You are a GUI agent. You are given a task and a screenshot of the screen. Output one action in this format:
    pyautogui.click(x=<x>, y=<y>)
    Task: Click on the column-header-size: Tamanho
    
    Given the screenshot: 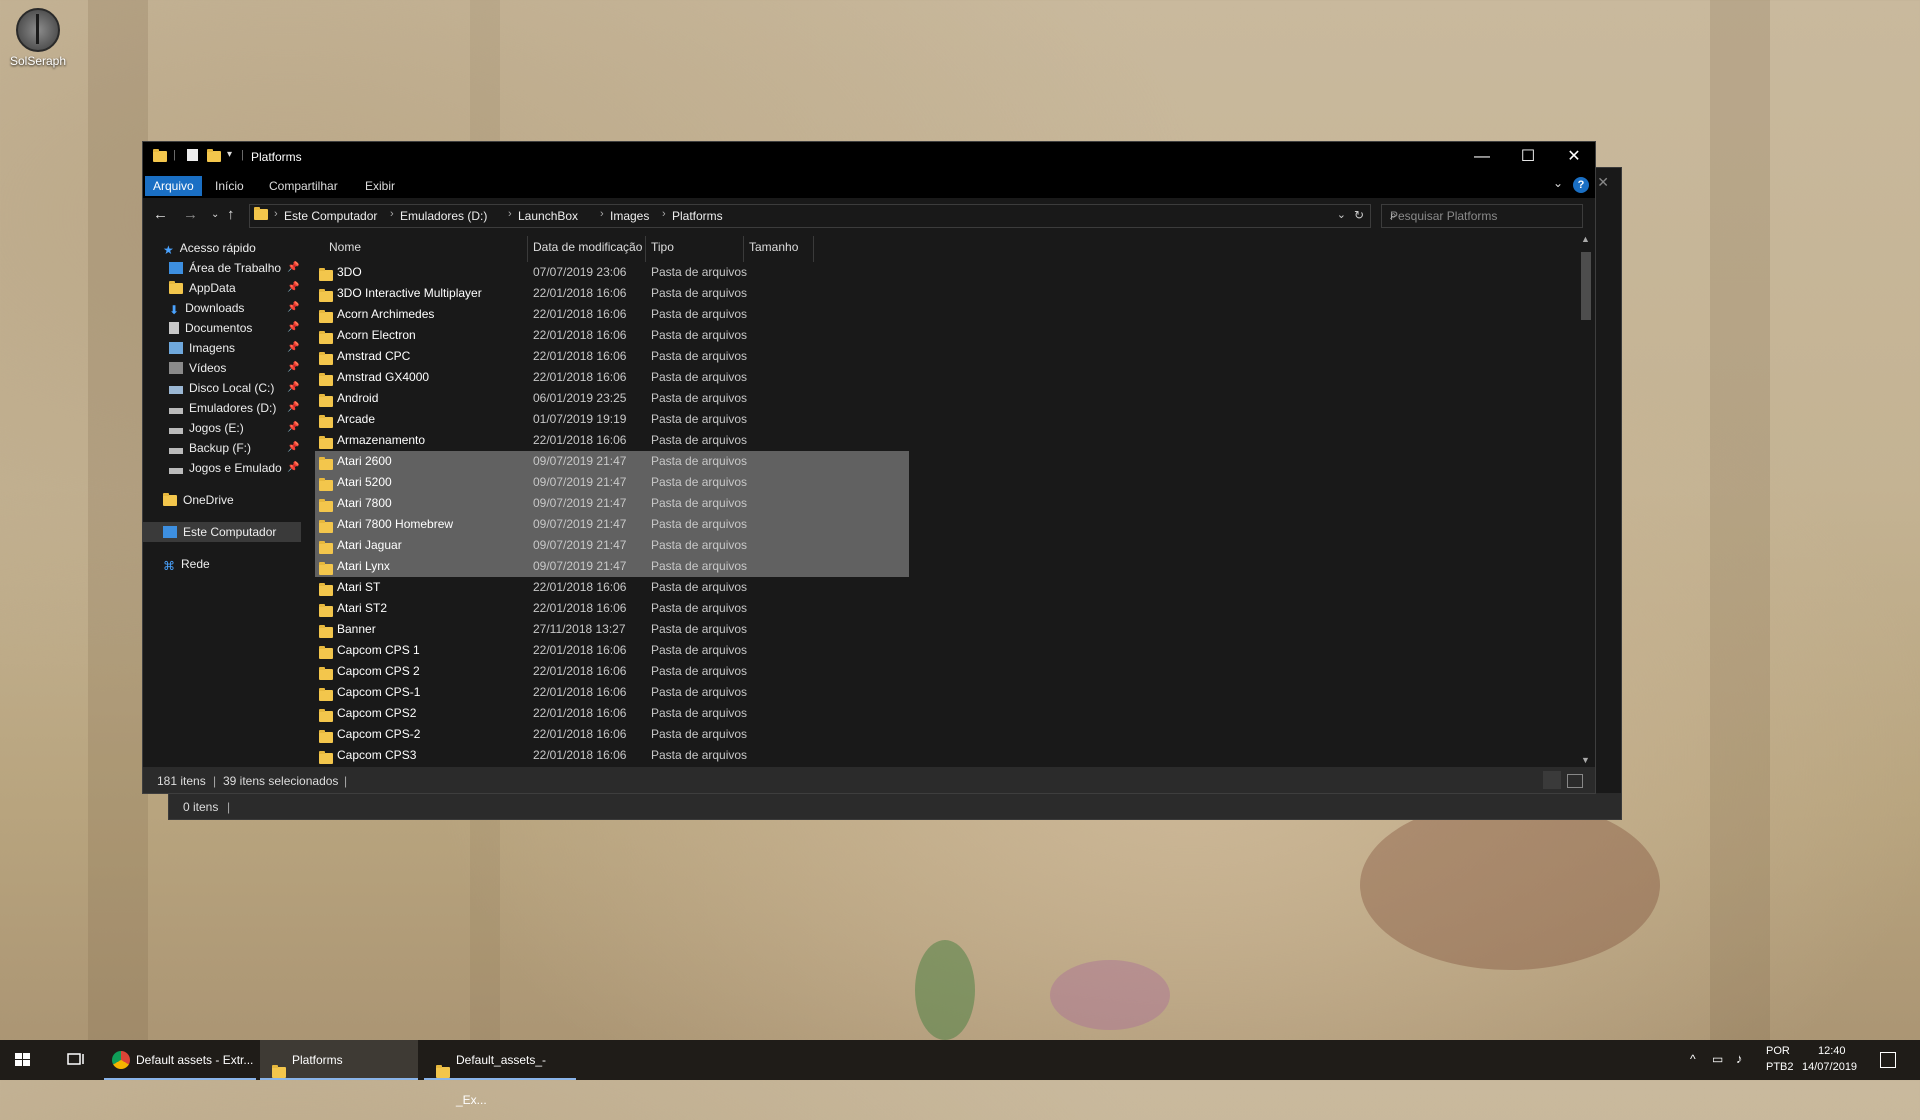 What is the action you would take?
    pyautogui.click(x=773, y=247)
    